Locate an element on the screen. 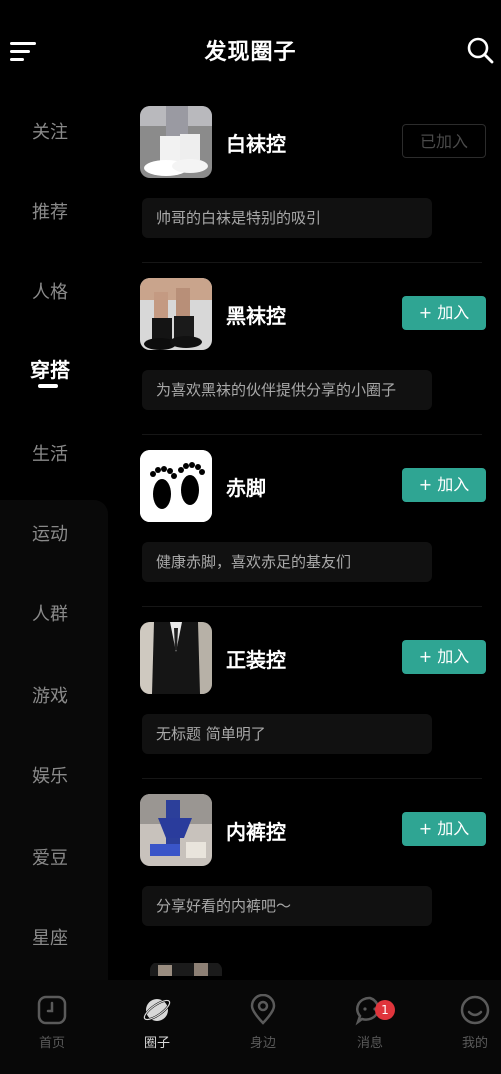 The image size is (501, 1074). app-header: 发现圈子 is located at coordinates (250, 50).